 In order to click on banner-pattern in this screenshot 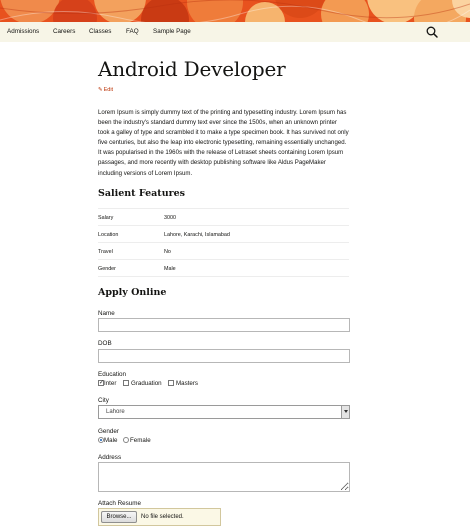, I will do `click(235, 11)`.